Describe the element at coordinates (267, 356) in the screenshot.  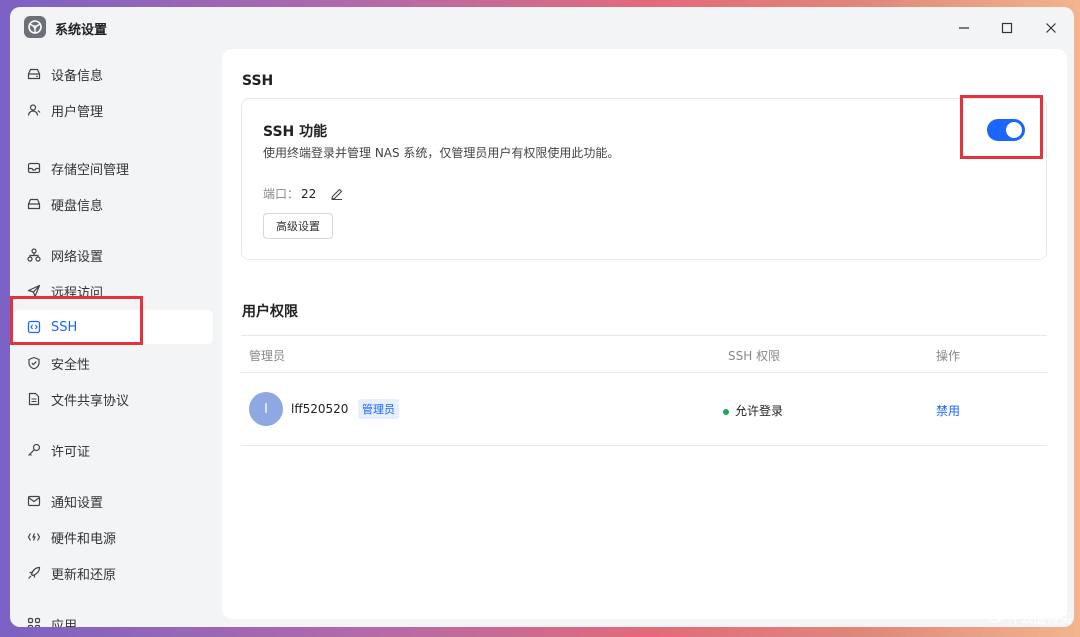
I see `column-header-admin: 管理员` at that location.